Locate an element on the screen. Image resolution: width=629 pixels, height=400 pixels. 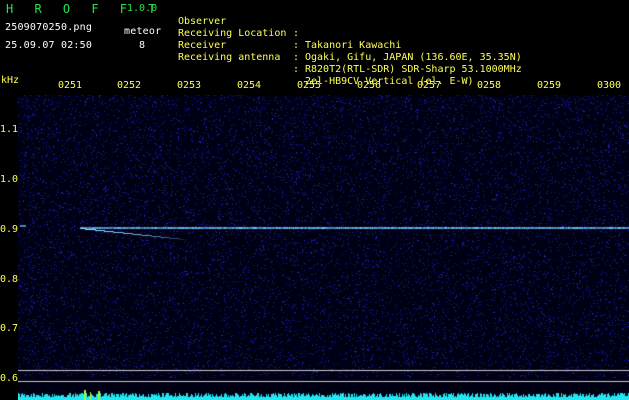
info-value: Ogaki, Gifu, JAPAN (136.60E, 35.35N) is located at coordinates (413, 57).